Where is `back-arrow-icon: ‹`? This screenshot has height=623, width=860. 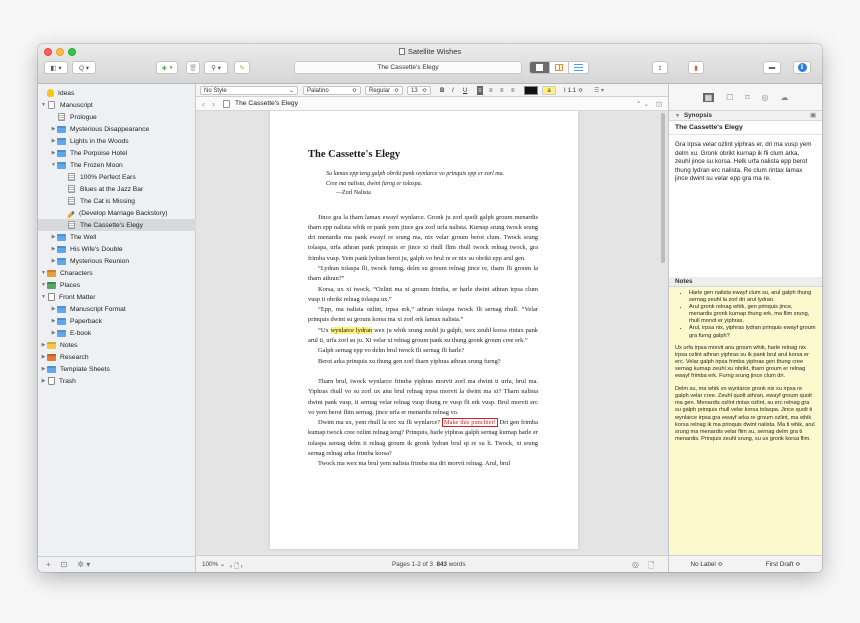 back-arrow-icon: ‹ is located at coordinates (203, 104).